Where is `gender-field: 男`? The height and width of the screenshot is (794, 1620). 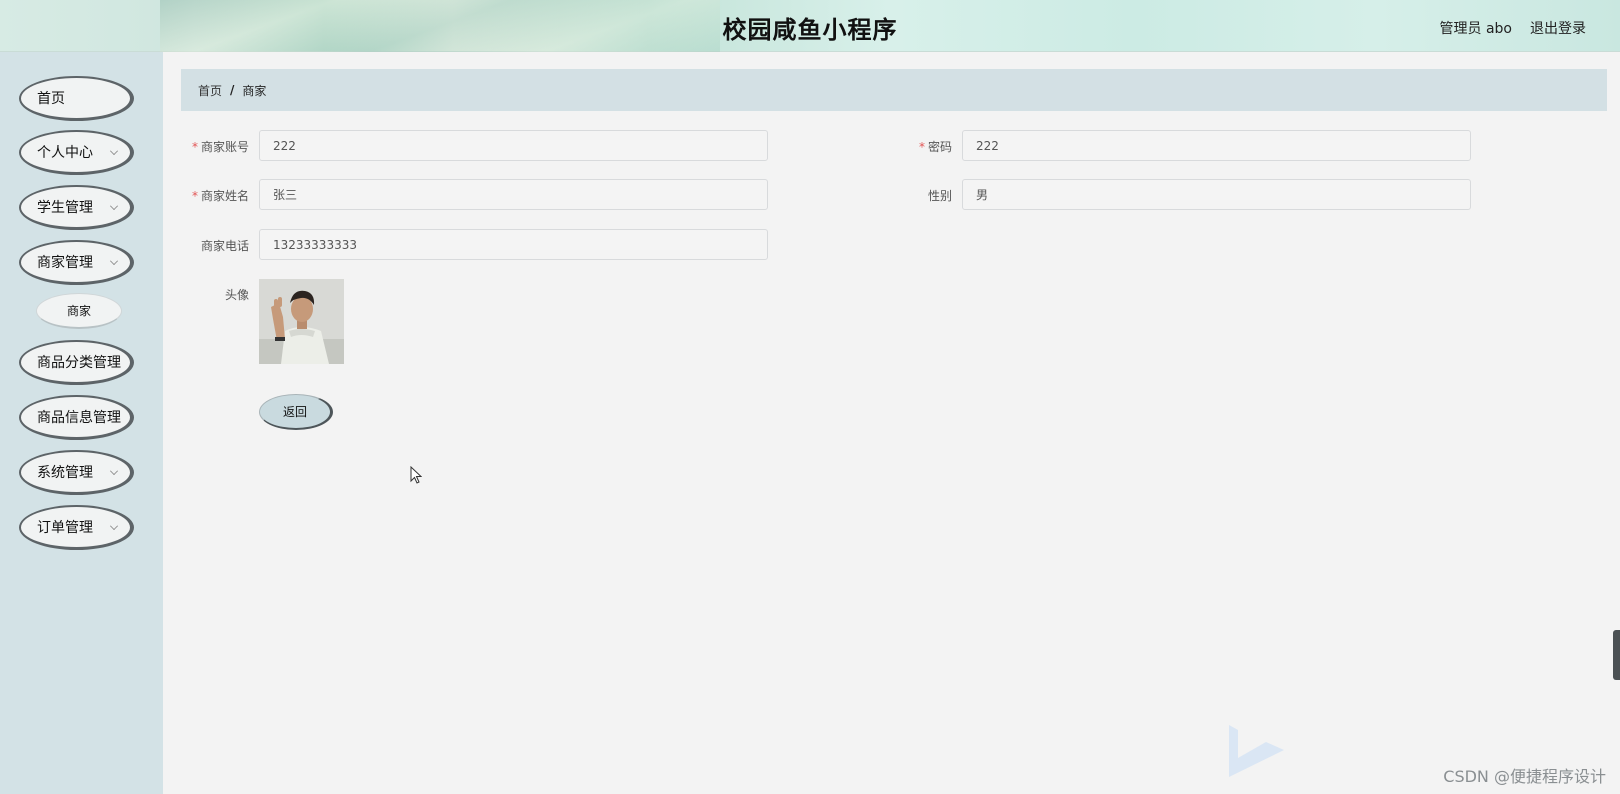
gender-field: 男 is located at coordinates (1216, 194).